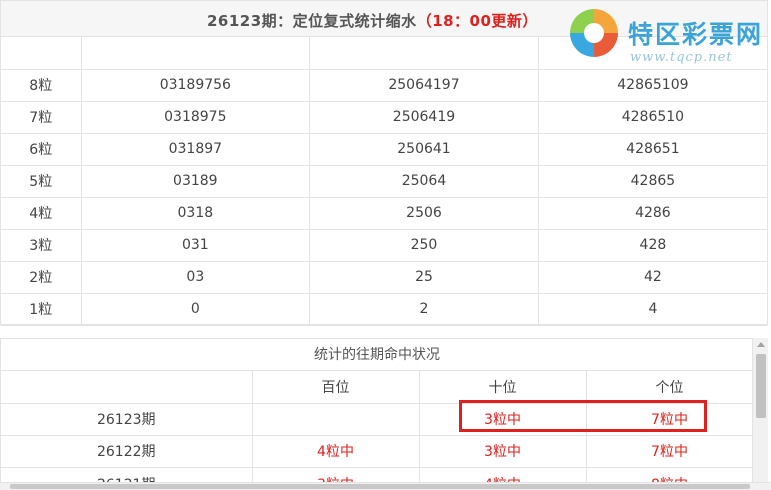 The height and width of the screenshot is (490, 771). I want to click on tens-cell: 25, so click(424, 277).